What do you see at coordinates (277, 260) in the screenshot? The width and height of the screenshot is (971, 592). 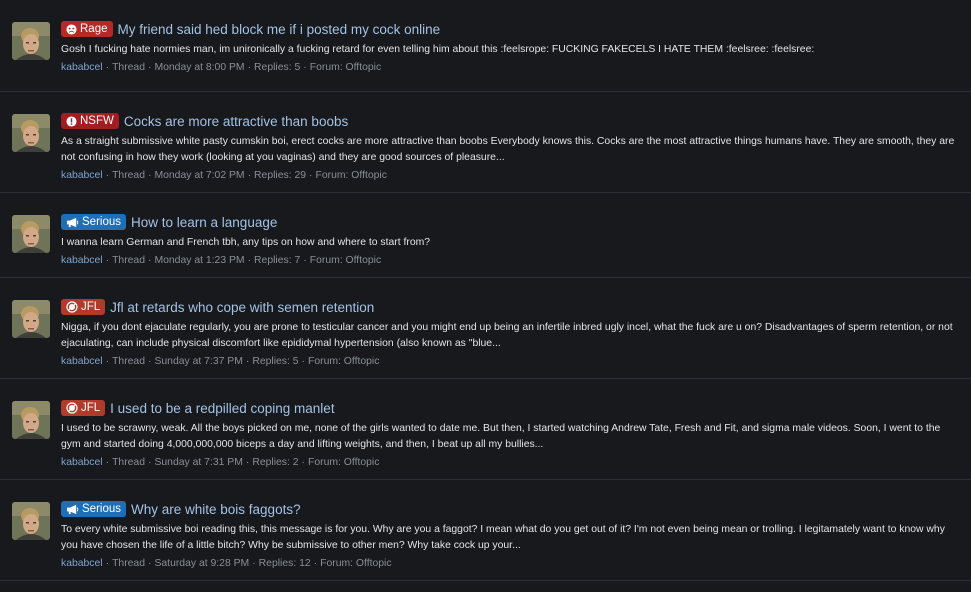 I see `reply-count: Replies: 7` at bounding box center [277, 260].